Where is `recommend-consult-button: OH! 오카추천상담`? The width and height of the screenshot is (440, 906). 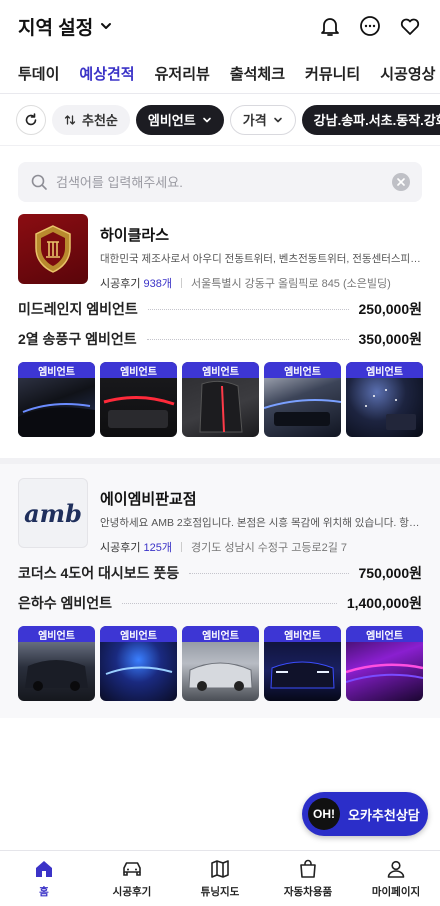
recommend-consult-button: OH! 오카추천상담 is located at coordinates (365, 814).